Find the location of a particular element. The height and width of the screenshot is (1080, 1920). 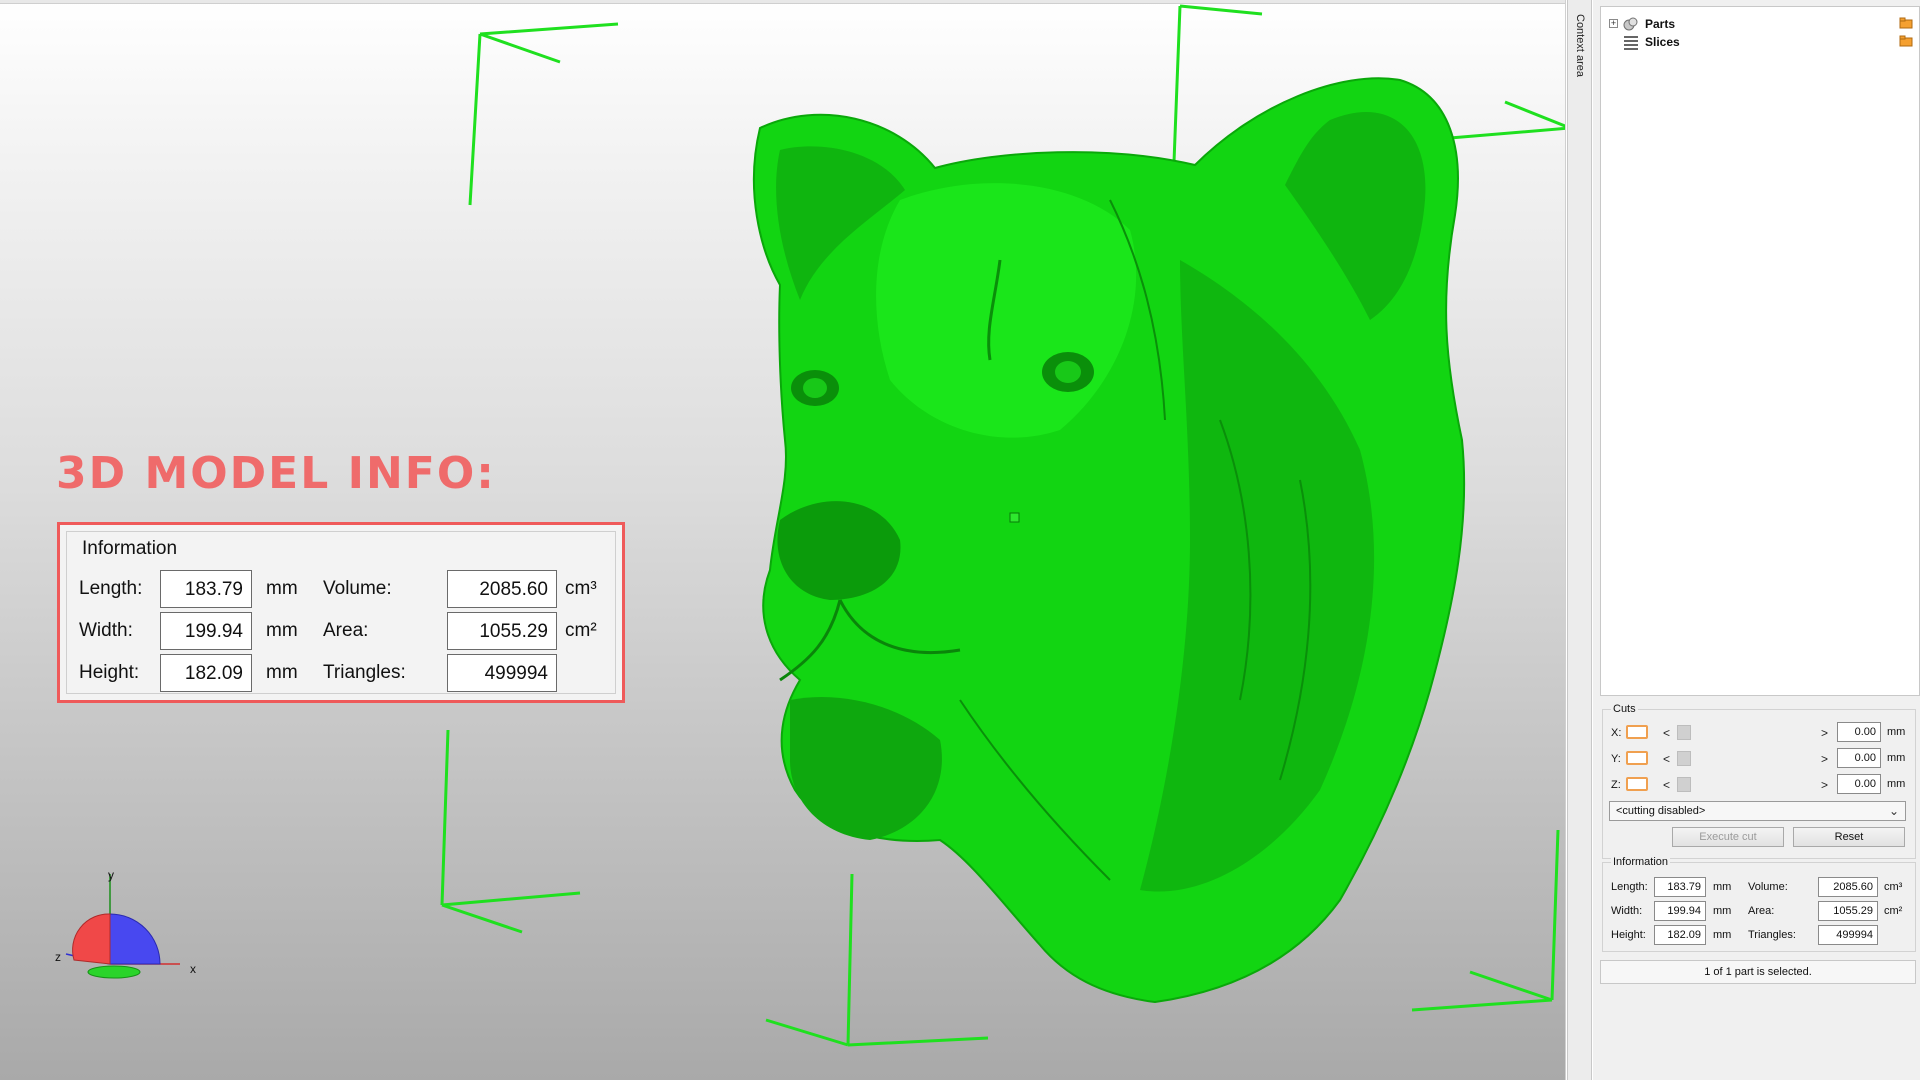

axis-label-x: x is located at coordinates (193, 969).